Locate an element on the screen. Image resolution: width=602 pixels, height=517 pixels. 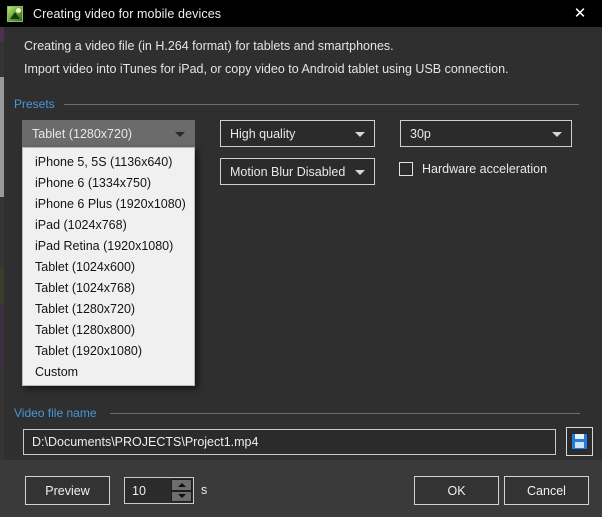
hardware-acceleration-label: Hardware acceleration is located at coordinates (485, 169).